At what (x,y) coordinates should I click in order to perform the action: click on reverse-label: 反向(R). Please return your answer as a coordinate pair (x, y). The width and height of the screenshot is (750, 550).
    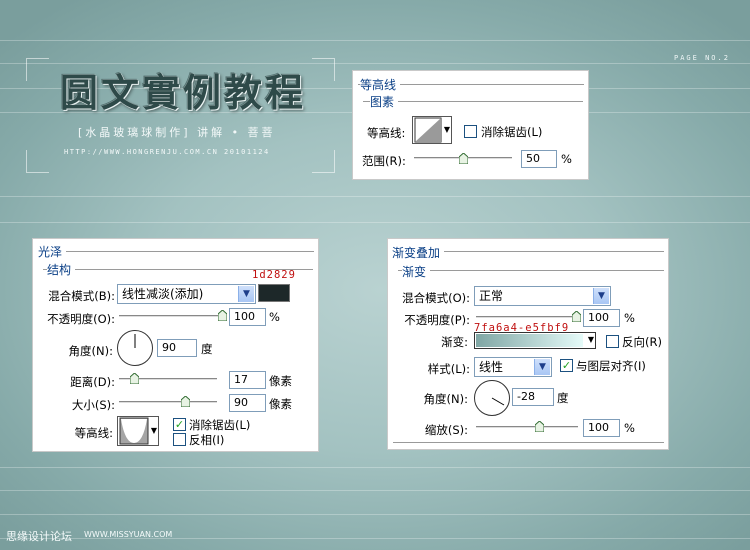
    Looking at the image, I should click on (642, 342).